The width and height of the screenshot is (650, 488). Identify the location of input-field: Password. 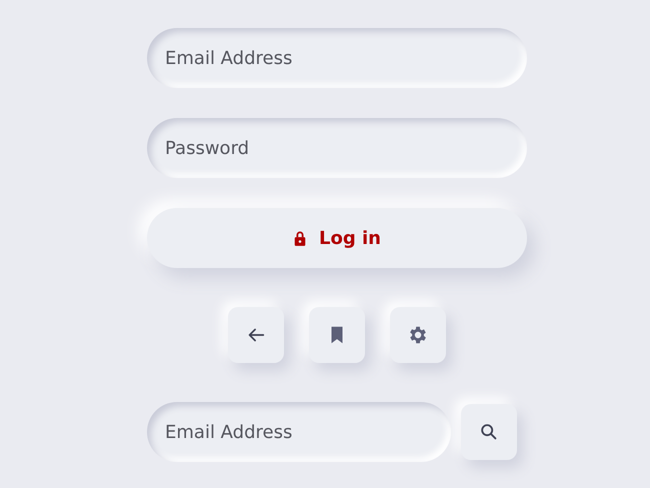
(337, 148).